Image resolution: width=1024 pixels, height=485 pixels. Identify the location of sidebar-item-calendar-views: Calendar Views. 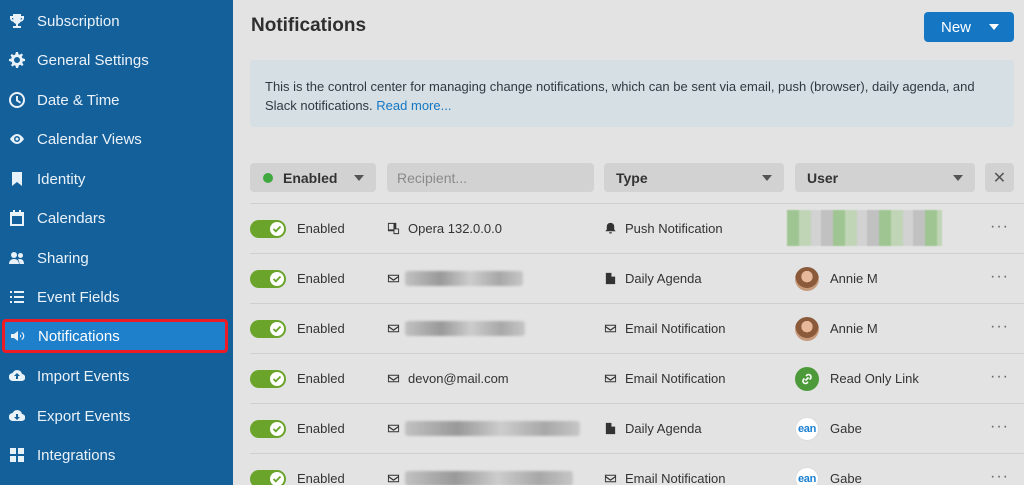
(116, 139).